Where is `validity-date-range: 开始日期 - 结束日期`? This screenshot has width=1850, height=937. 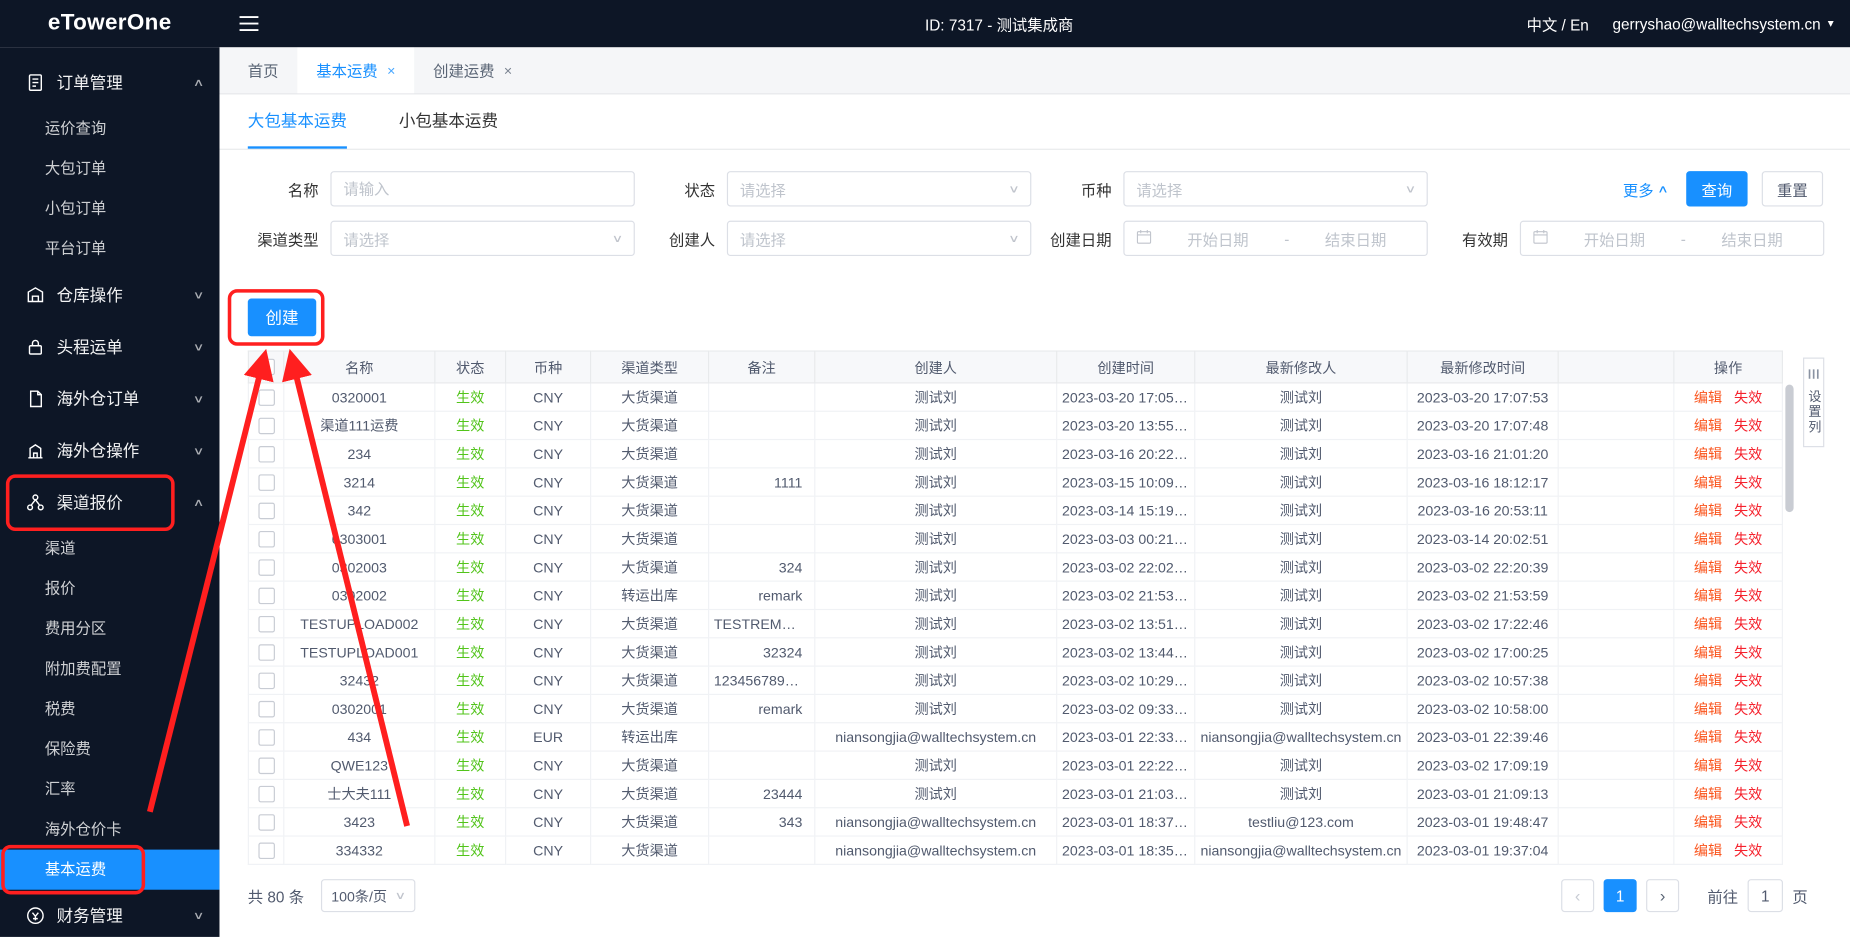 validity-date-range: 开始日期 - 结束日期 is located at coordinates (1672, 238).